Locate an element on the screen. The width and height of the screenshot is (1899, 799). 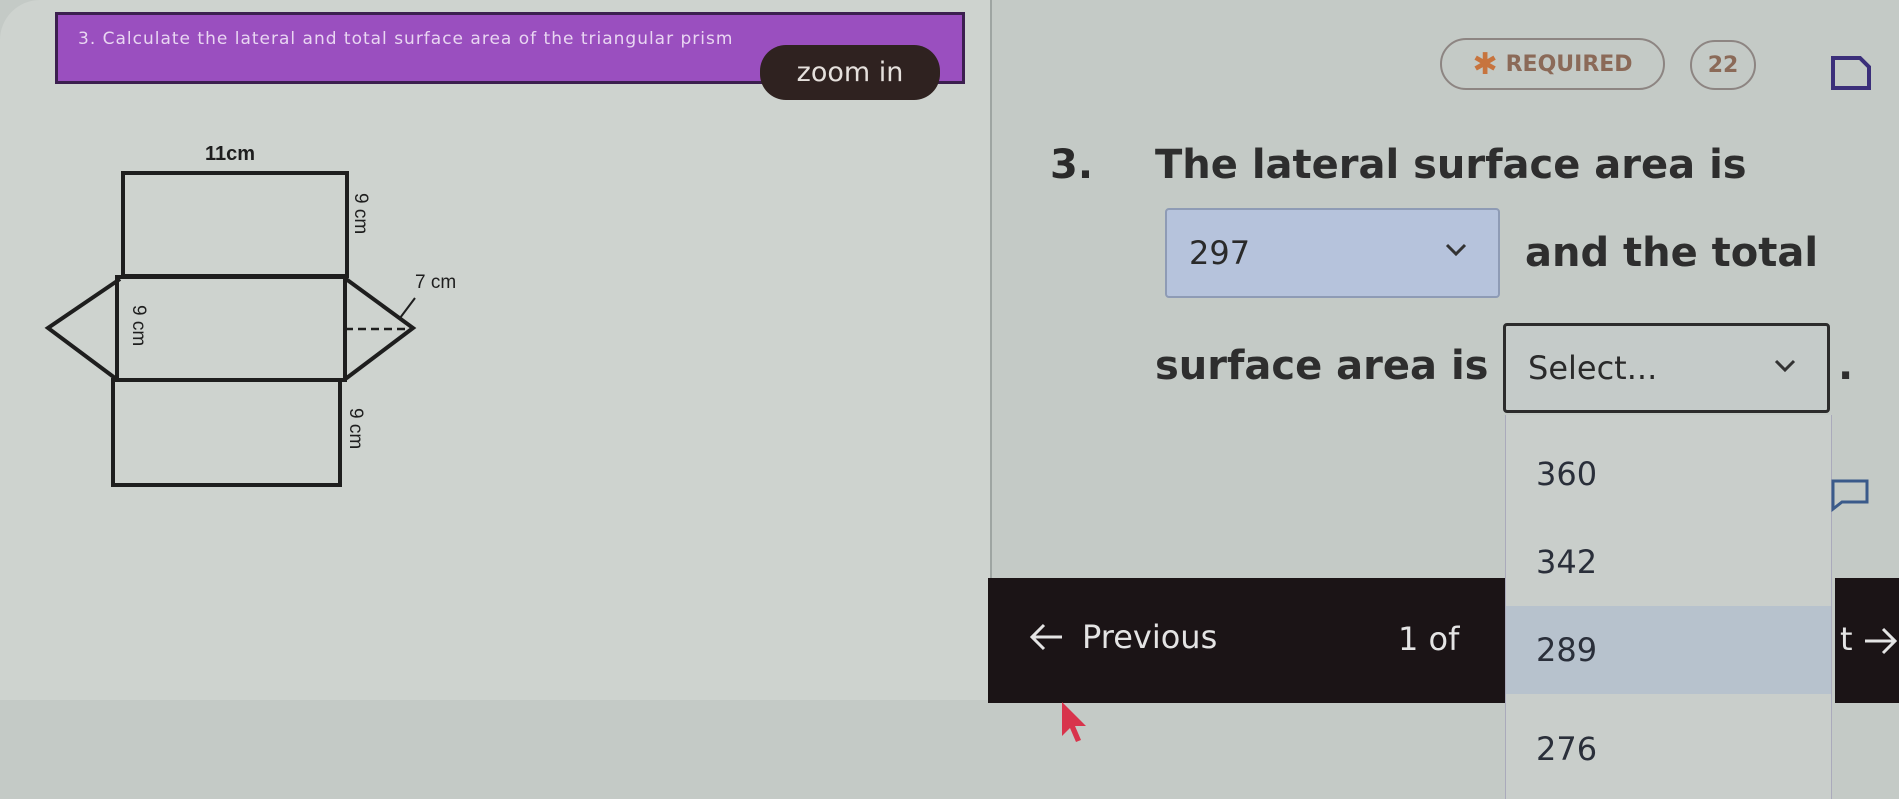
net-face-bottom is located at coordinates (226, 432).